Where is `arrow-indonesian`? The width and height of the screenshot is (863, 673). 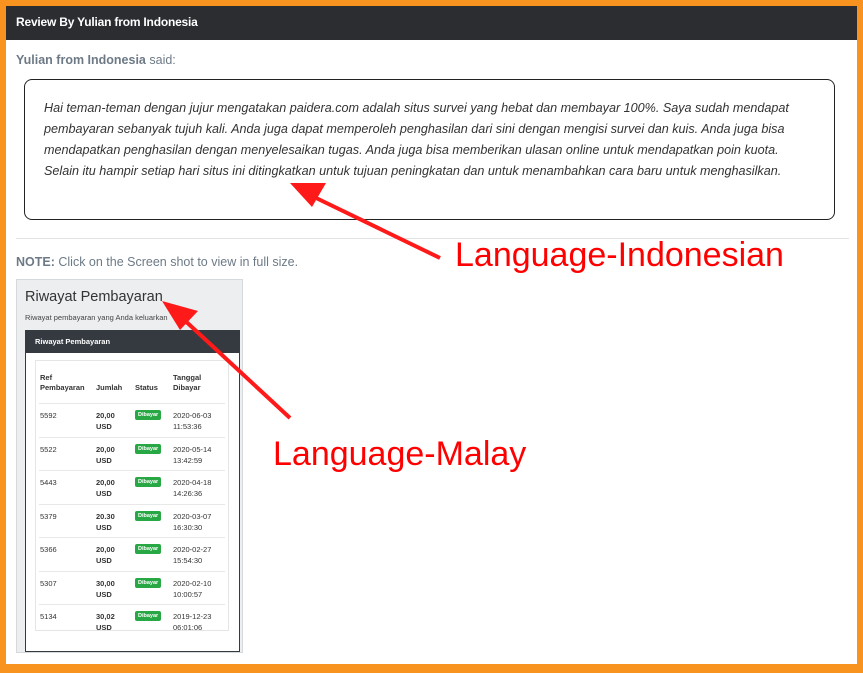
arrow-indonesian is located at coordinates (365, 221).